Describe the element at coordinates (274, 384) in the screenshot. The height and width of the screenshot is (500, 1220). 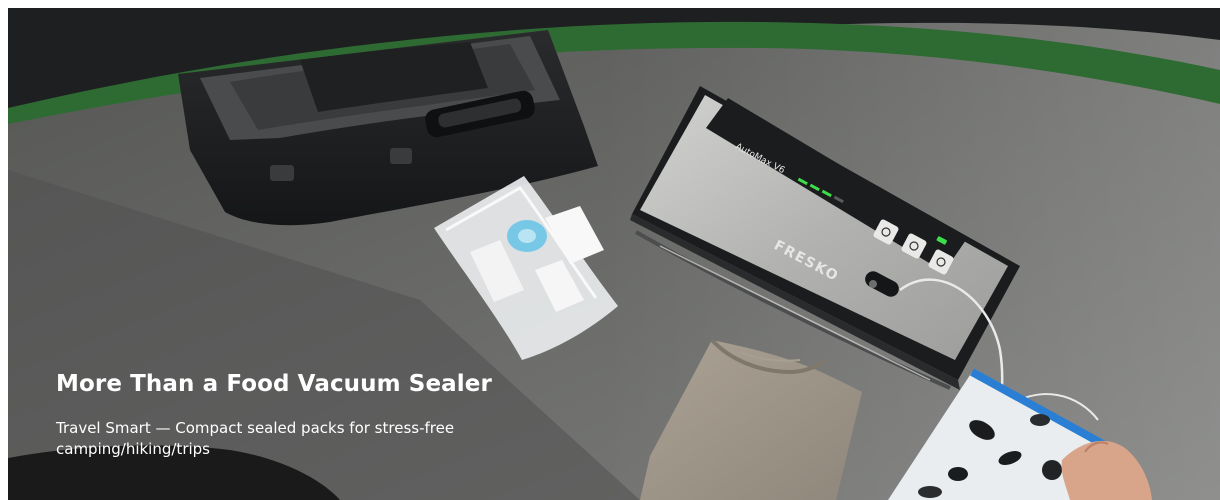
I see `headline: More Than a Food Vacuum Sealer` at that location.